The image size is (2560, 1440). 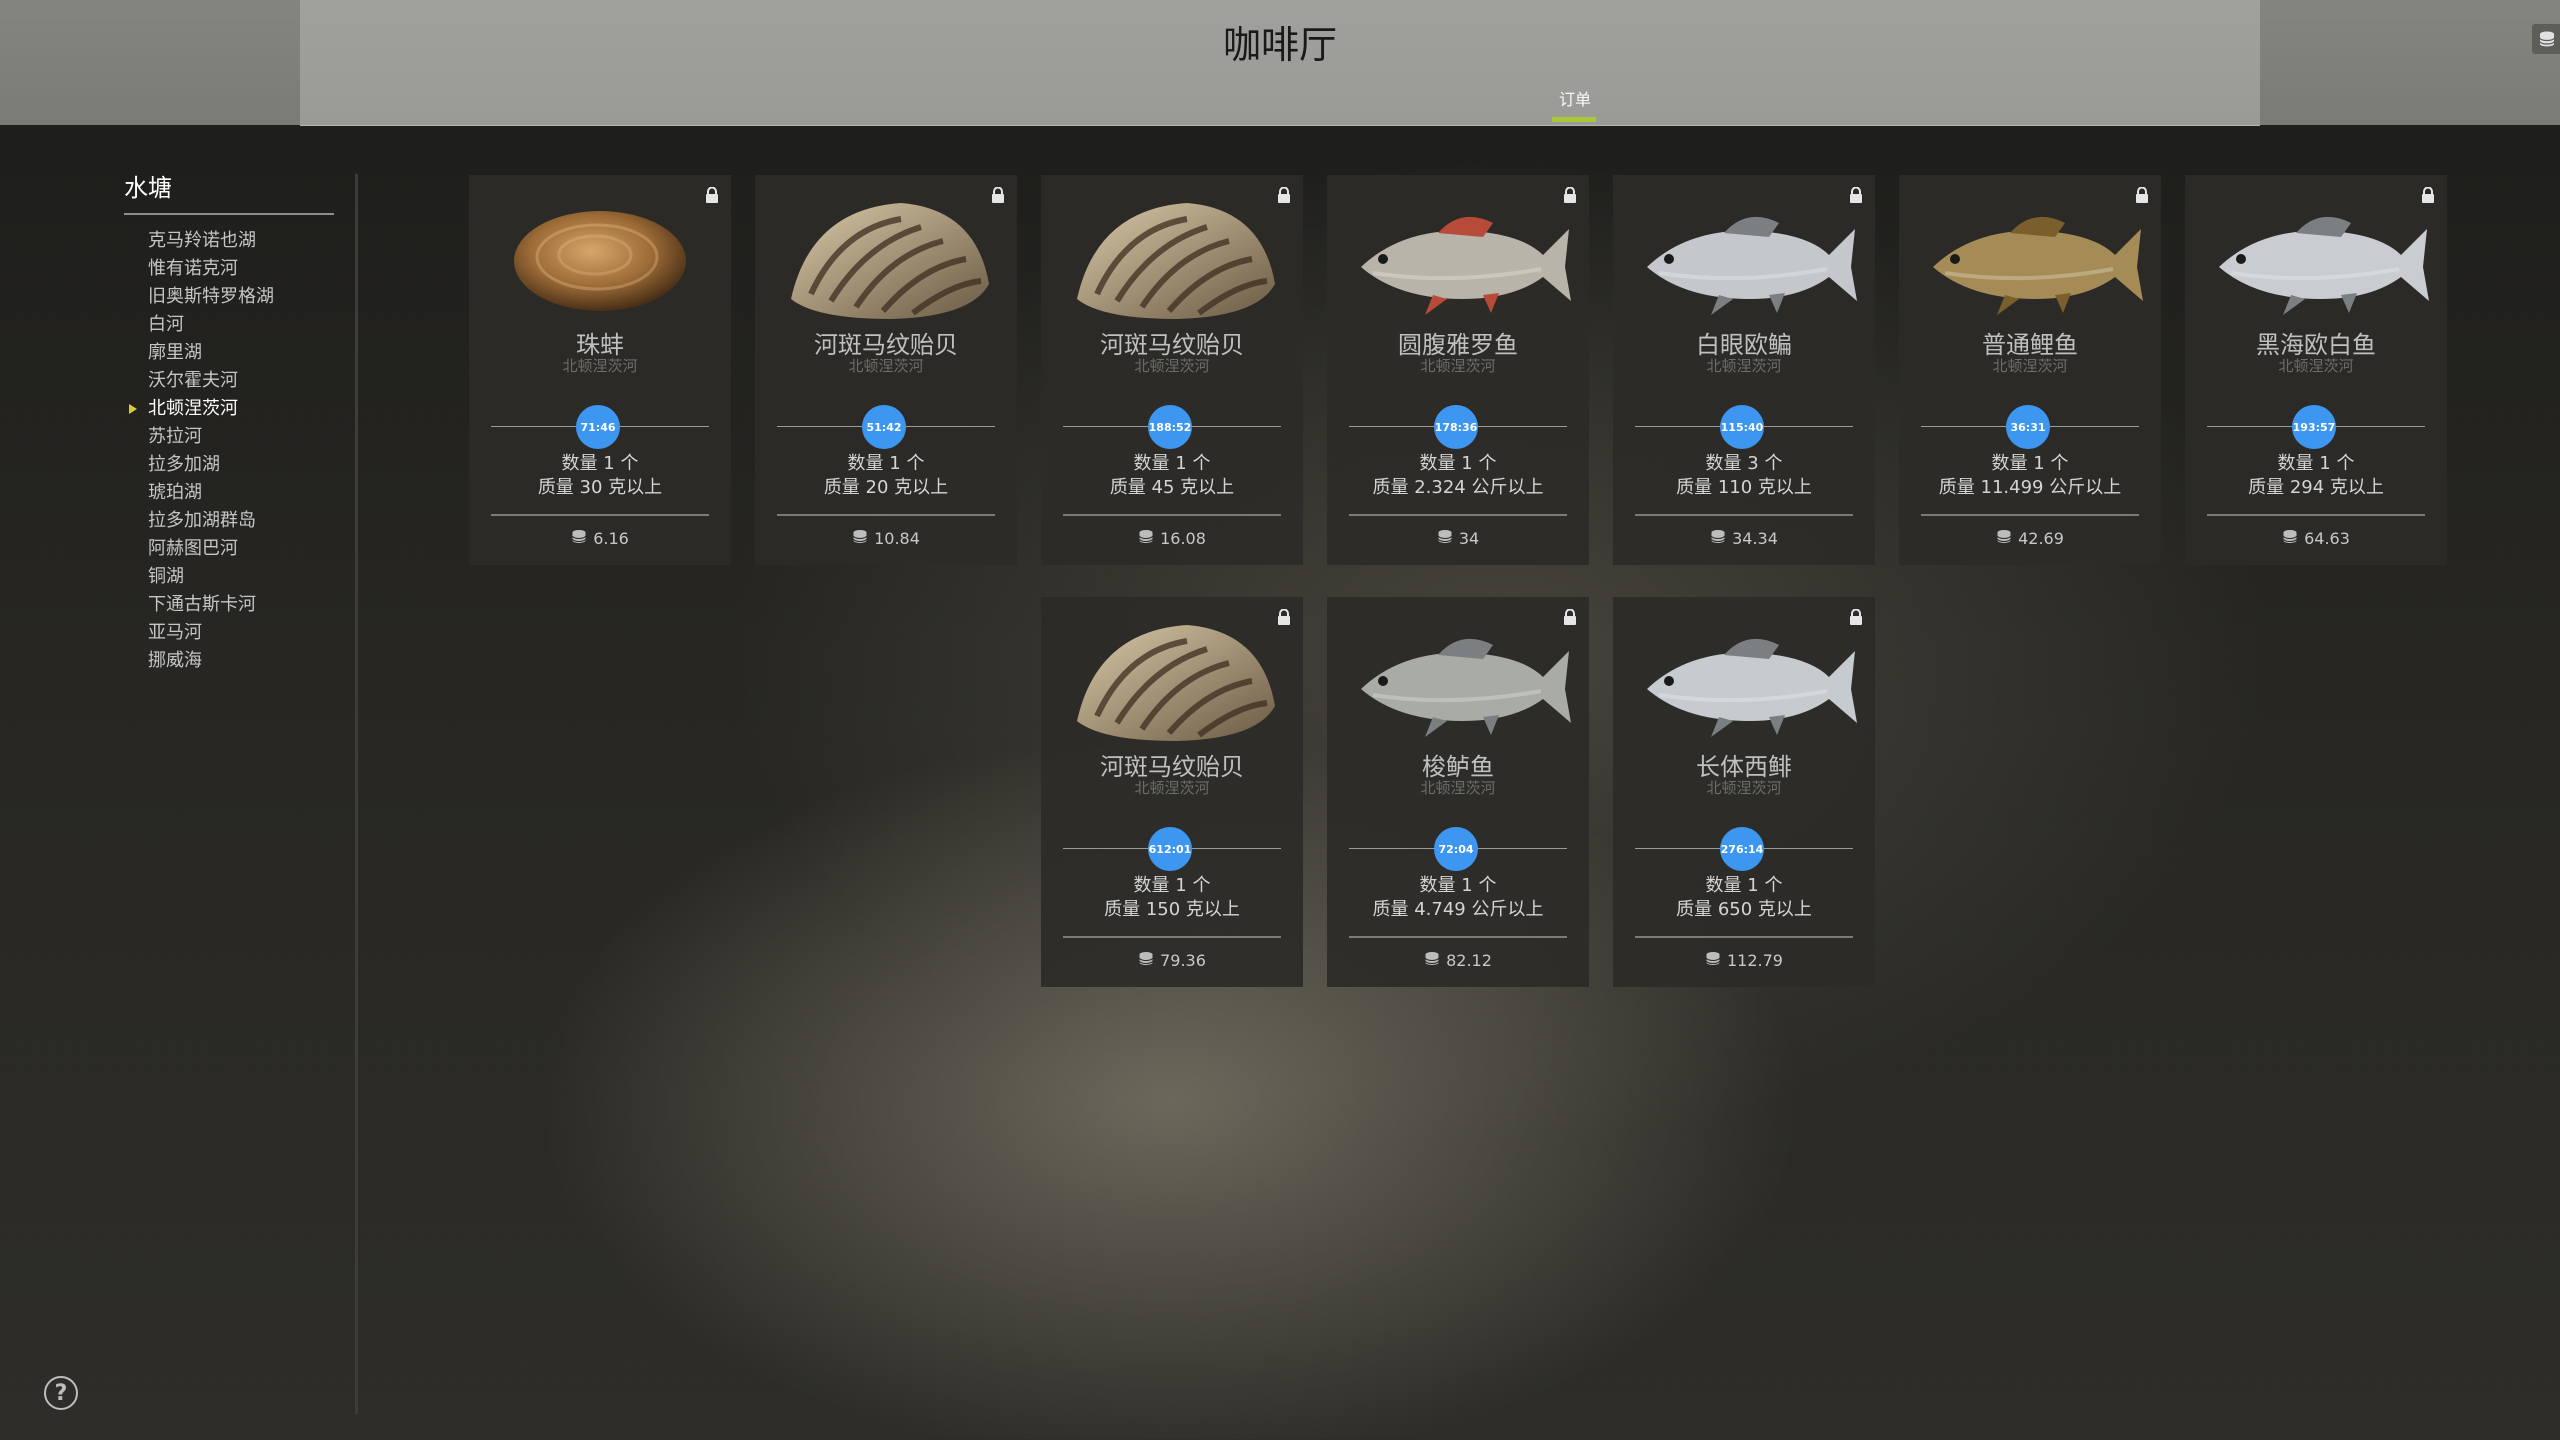 What do you see at coordinates (1755, 960) in the screenshot?
I see `reward-value: 112.79` at bounding box center [1755, 960].